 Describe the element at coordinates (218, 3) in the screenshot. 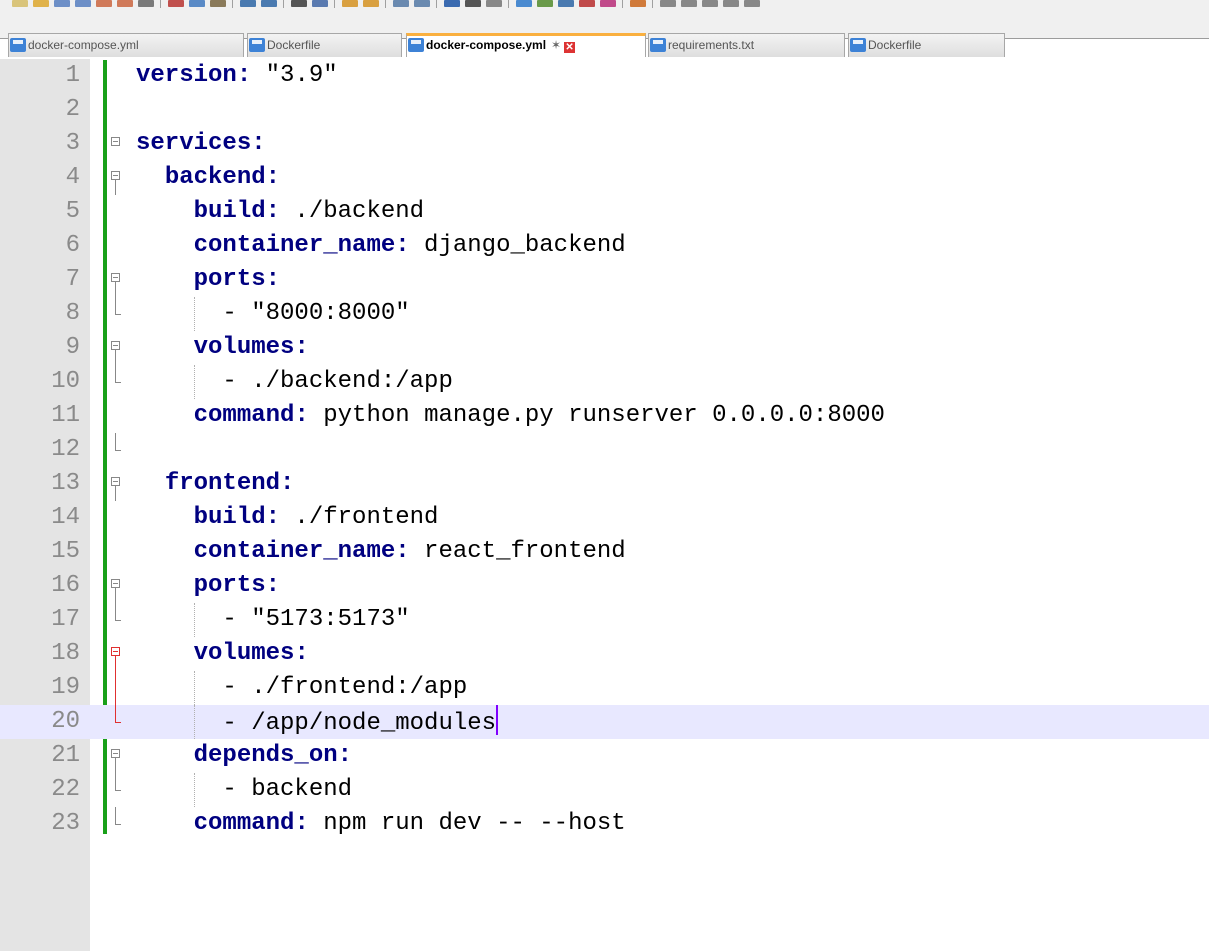

I see `paste-icon` at that location.